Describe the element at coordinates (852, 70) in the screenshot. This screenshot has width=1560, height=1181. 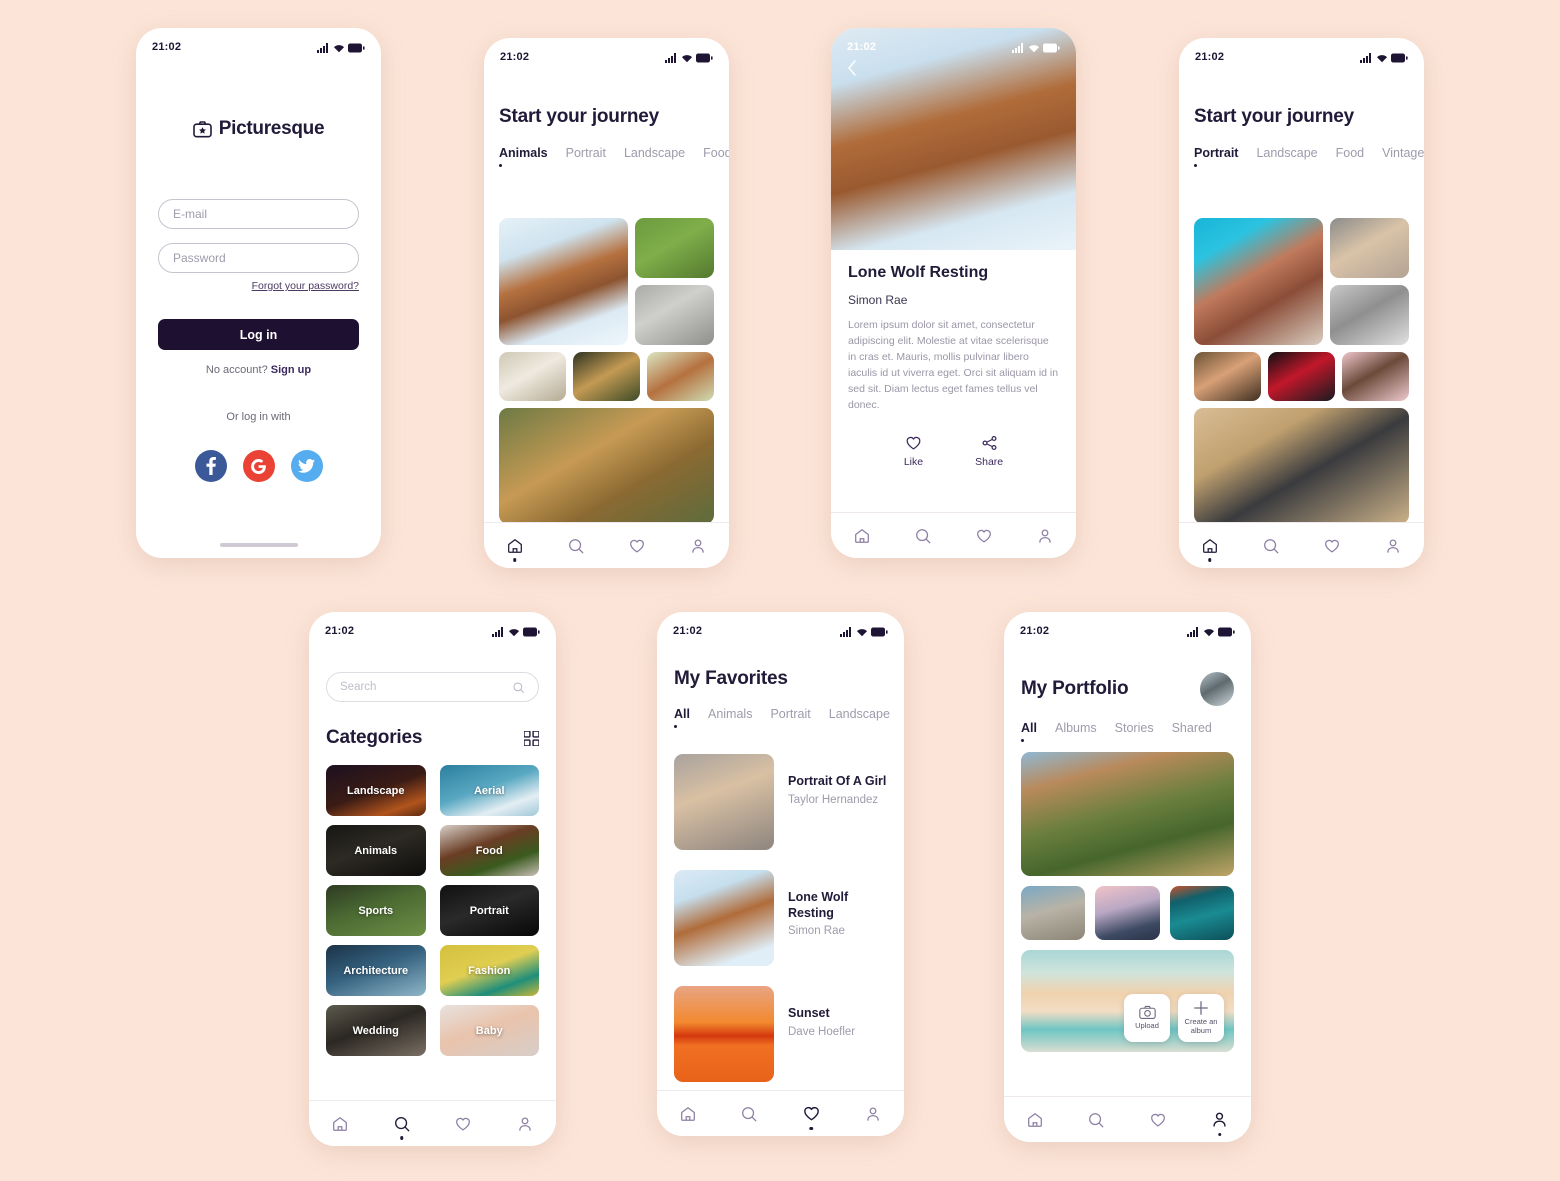
I see `back-button` at that location.